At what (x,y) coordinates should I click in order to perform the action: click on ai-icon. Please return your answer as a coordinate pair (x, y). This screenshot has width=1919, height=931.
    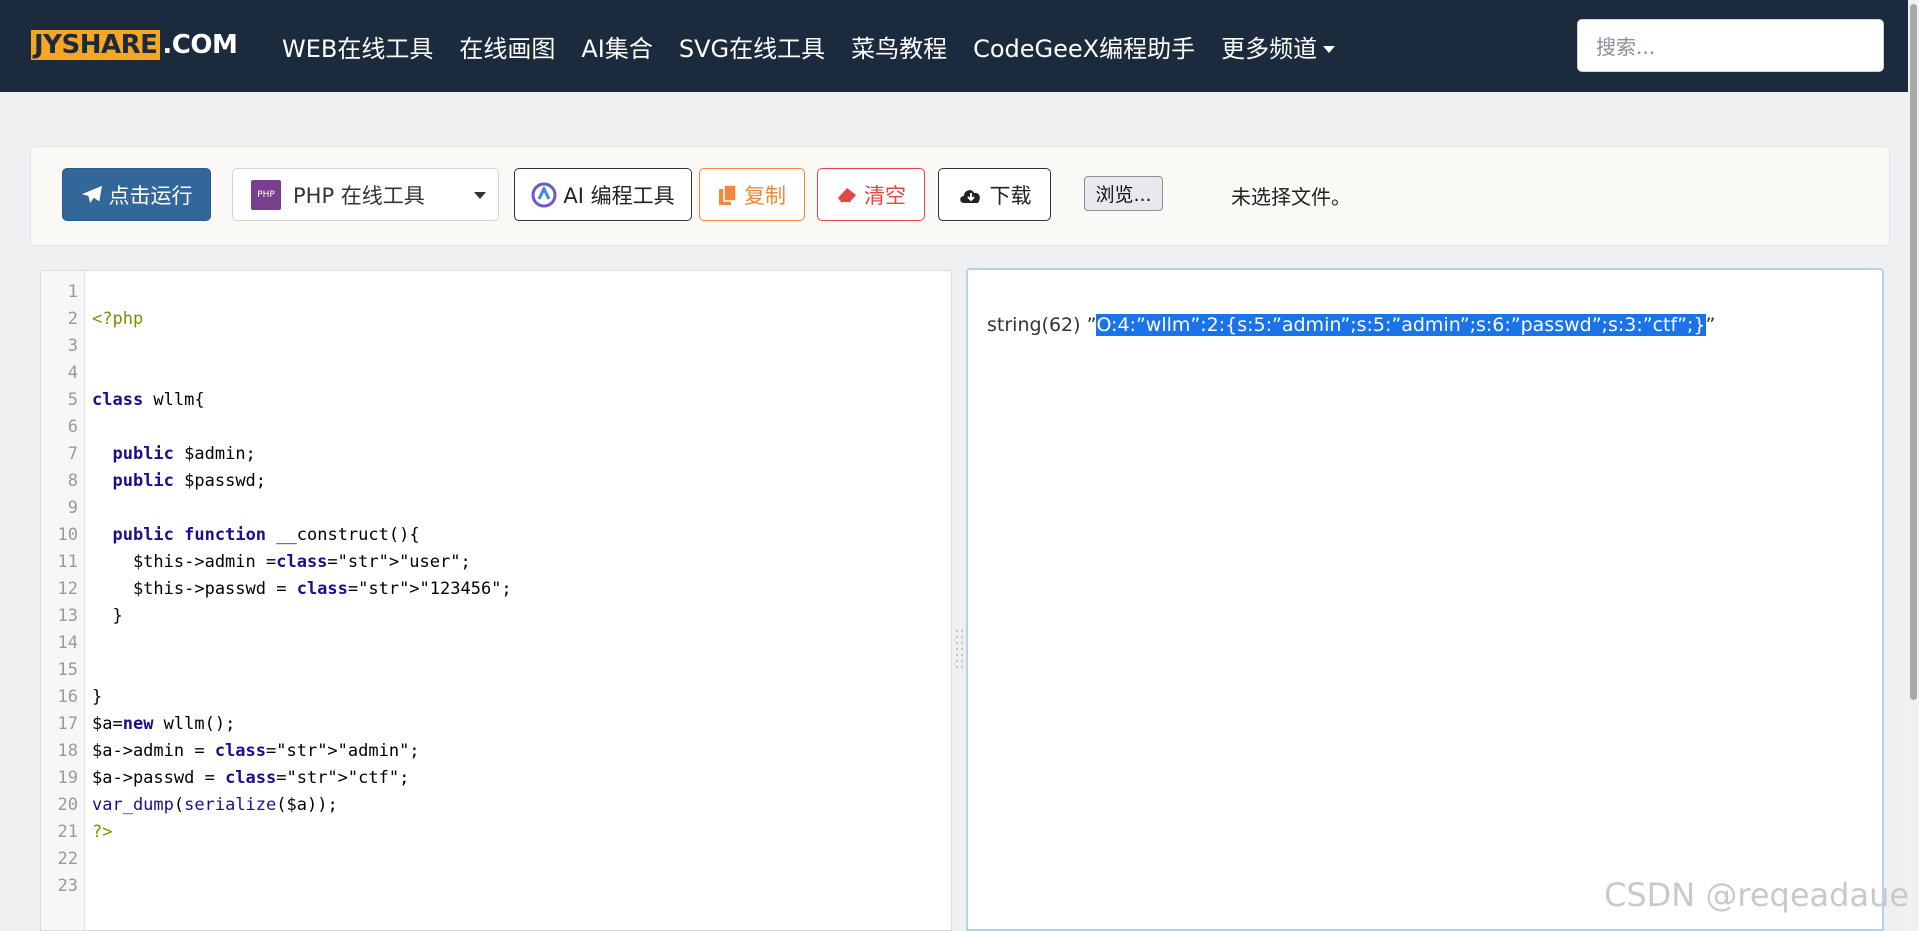
    Looking at the image, I should click on (544, 194).